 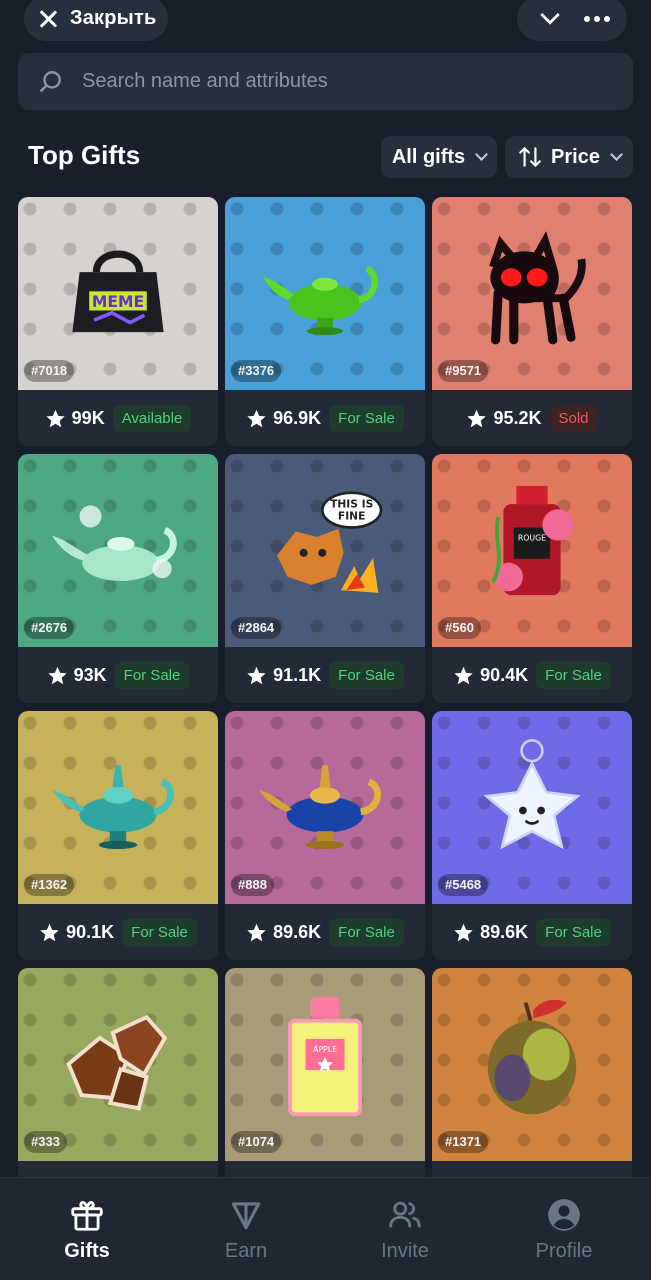 What do you see at coordinates (84, 155) in the screenshot?
I see `section-title: Top Gifts` at bounding box center [84, 155].